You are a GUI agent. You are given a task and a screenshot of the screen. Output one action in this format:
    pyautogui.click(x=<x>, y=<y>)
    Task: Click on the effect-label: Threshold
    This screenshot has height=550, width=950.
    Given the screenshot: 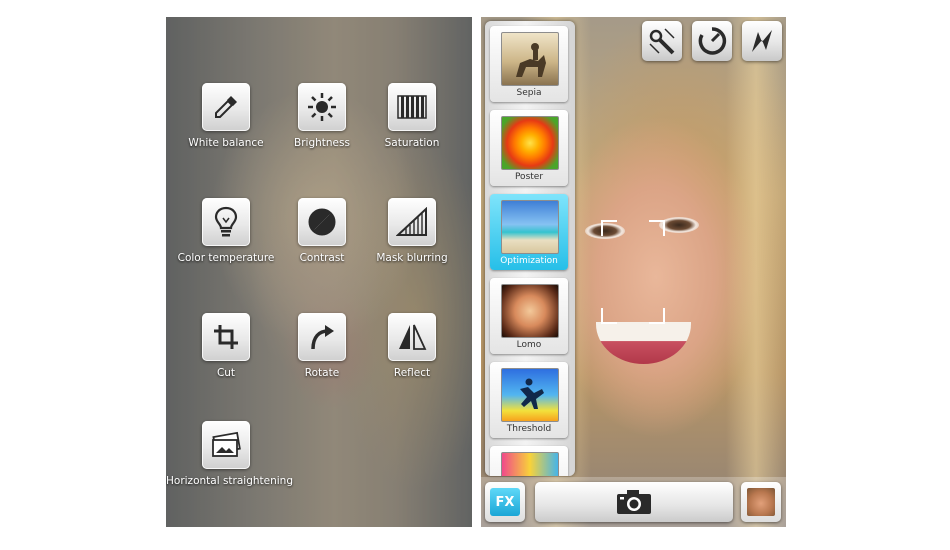 What is the action you would take?
    pyautogui.click(x=529, y=429)
    